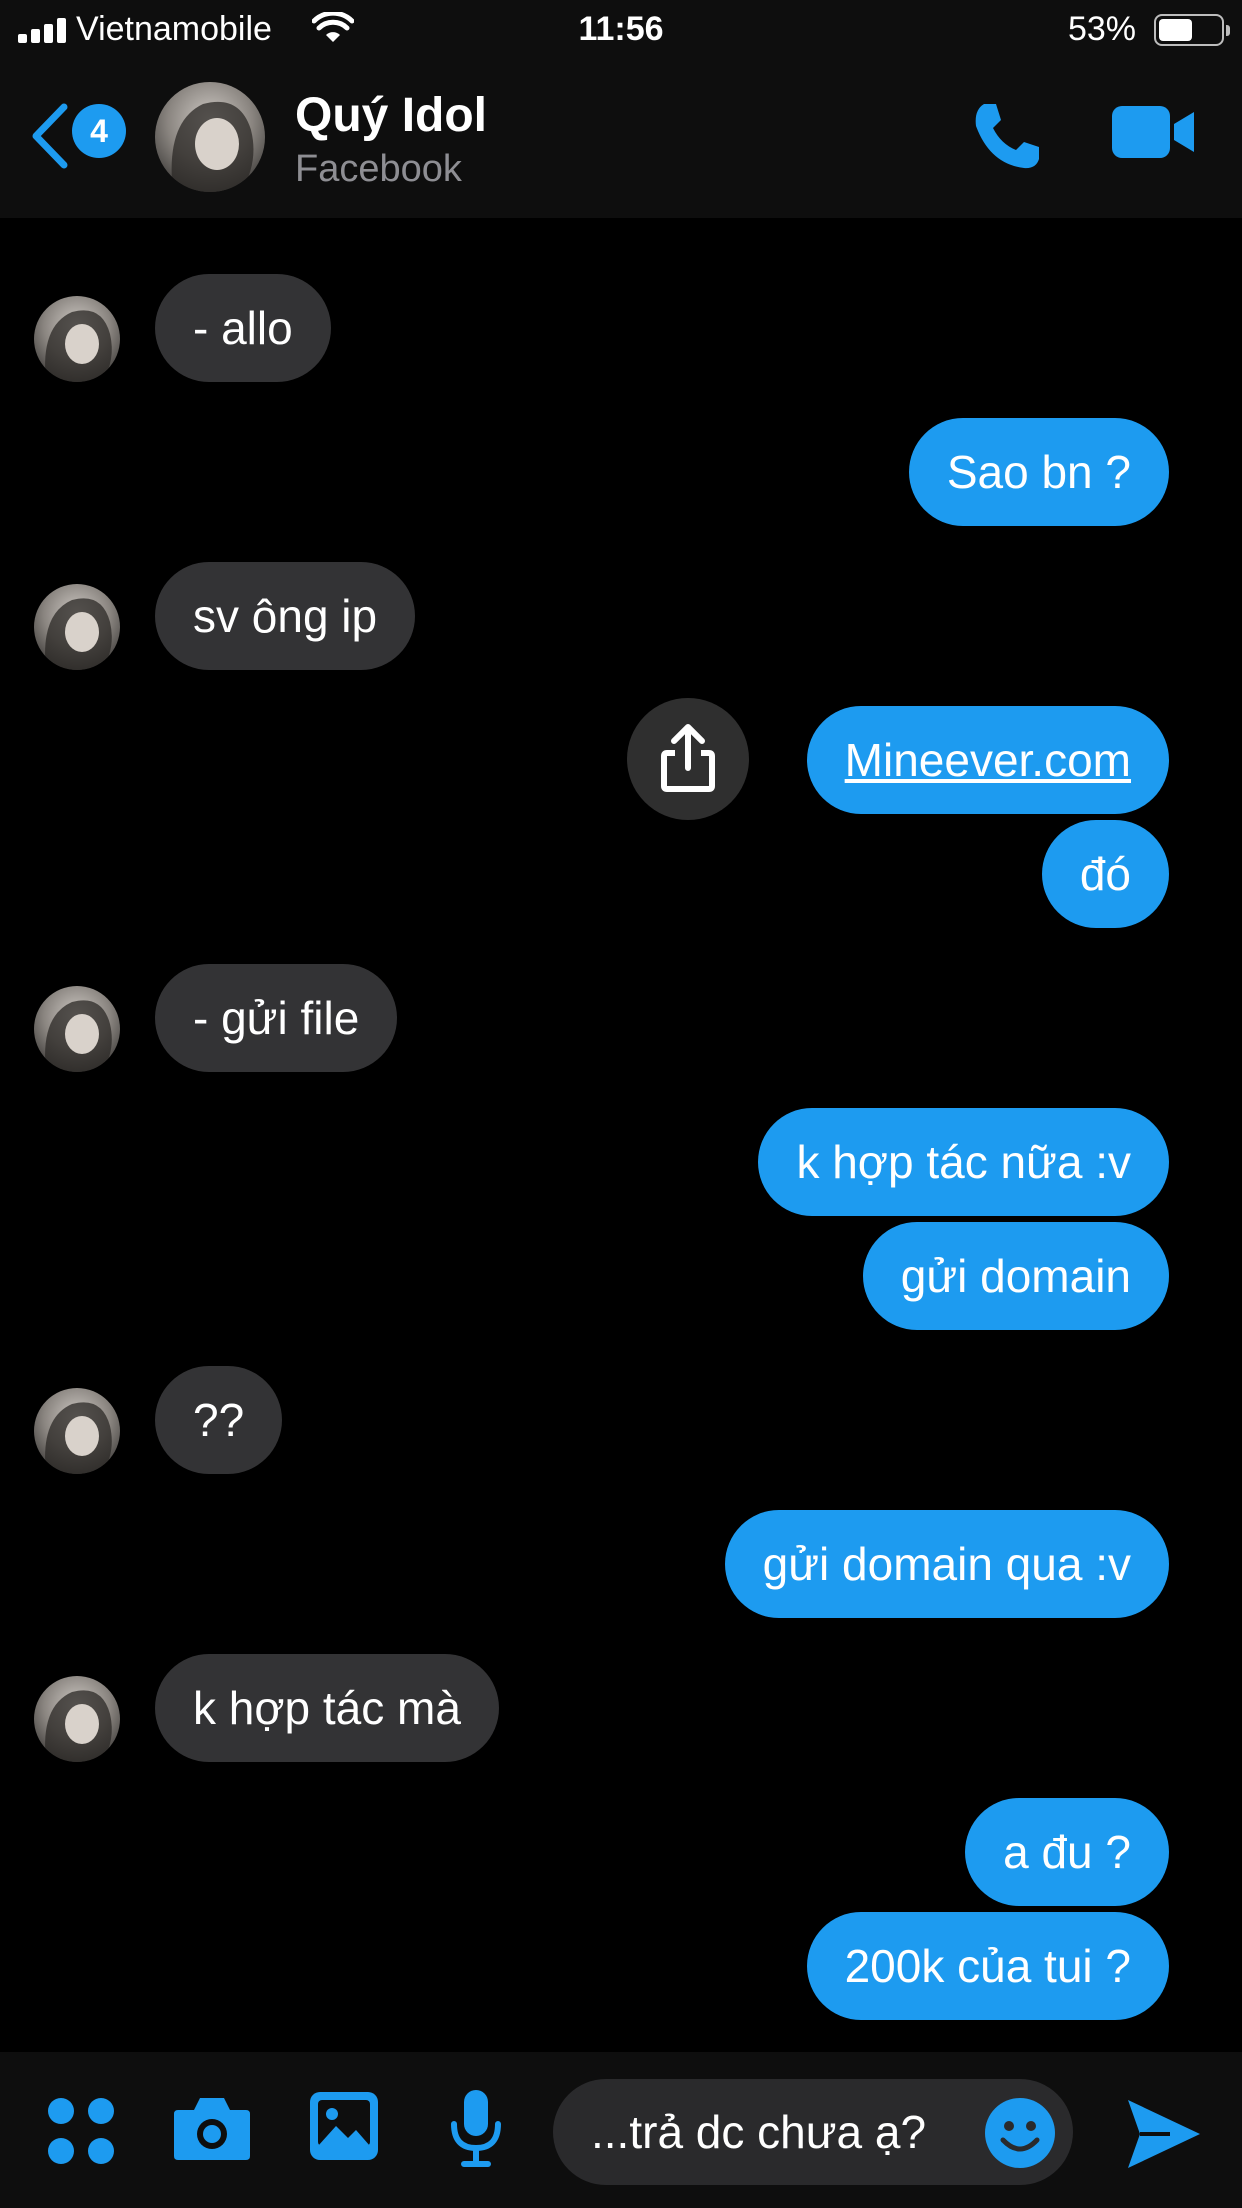  I want to click on message-bubble-incoming: sv ông ip, so click(285, 616).